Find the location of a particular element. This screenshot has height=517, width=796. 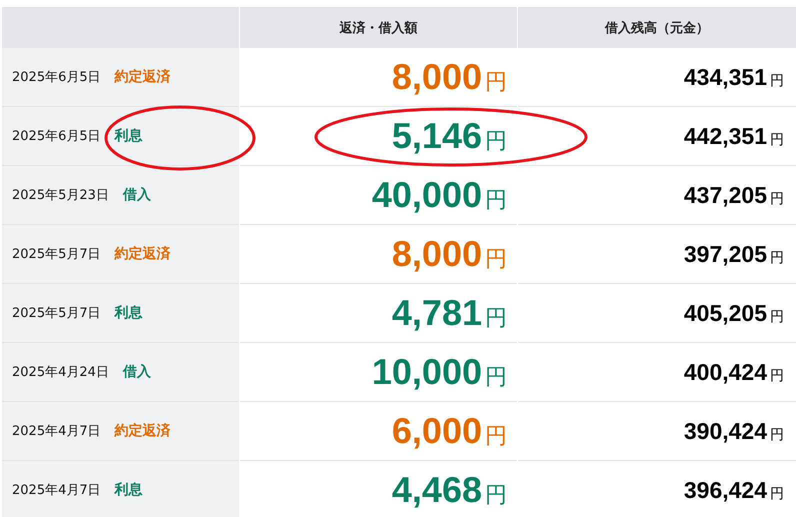

balance-text: 442,351 円 is located at coordinates (734, 136).